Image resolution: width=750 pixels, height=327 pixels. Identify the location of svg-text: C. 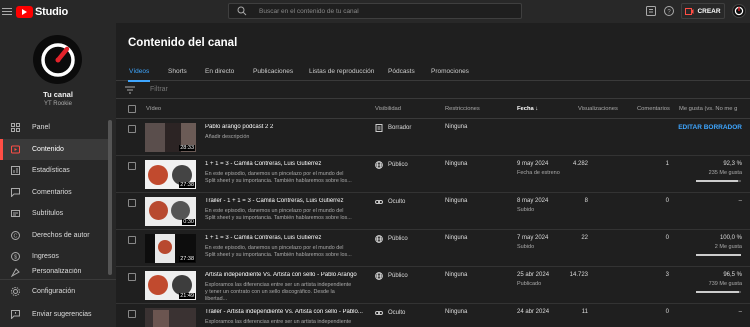
(15, 236).